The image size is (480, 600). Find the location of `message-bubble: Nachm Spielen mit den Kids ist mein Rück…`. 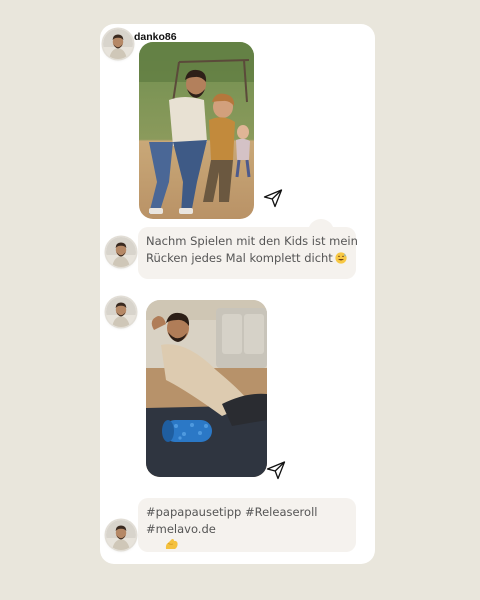

message-bubble: Nachm Spielen mit den Kids ist mein Rück… is located at coordinates (248, 253).